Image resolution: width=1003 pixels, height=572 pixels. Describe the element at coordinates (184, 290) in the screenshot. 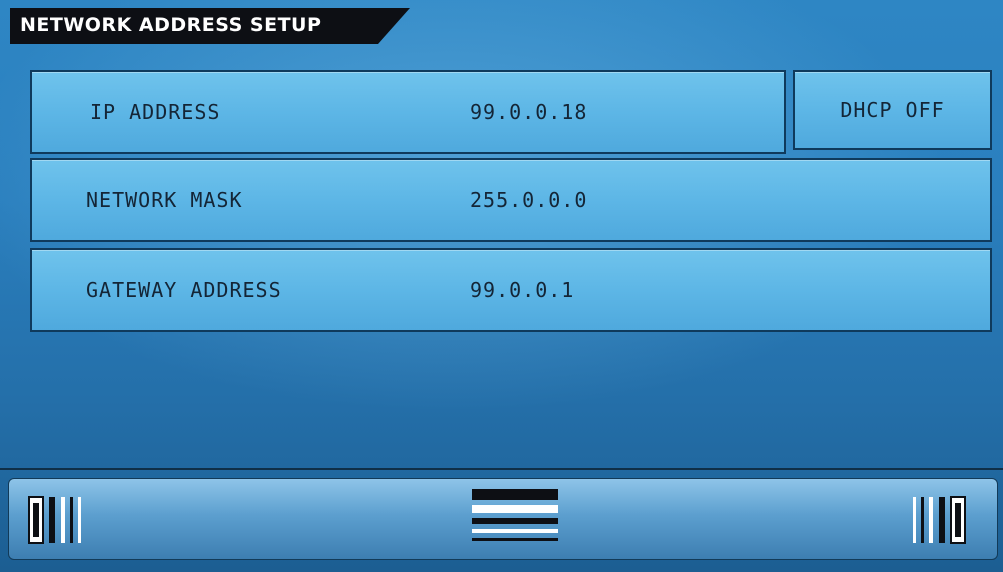

I see `gateway-address-label: GATEWAY ADDRESS` at that location.